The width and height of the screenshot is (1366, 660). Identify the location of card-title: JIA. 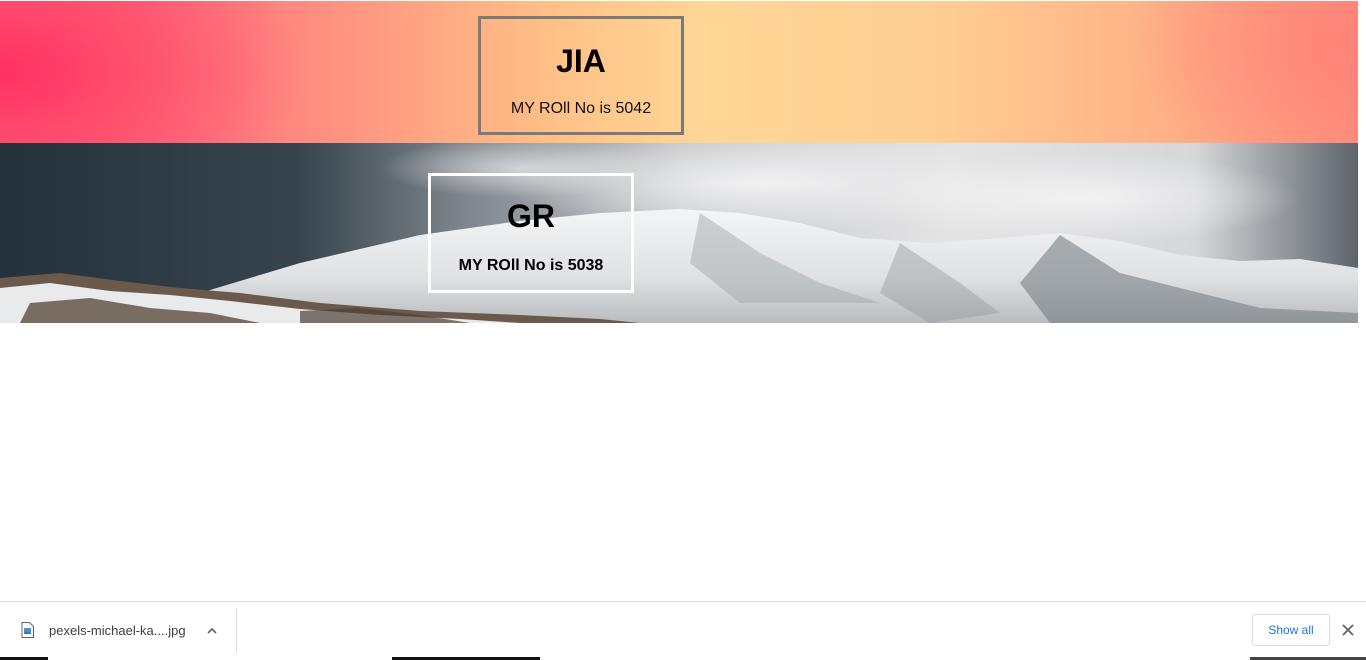
(581, 61).